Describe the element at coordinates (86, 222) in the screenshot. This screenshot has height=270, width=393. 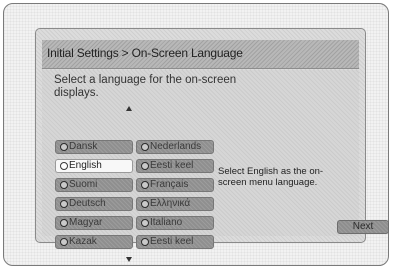
I see `language-label: Magyar` at that location.